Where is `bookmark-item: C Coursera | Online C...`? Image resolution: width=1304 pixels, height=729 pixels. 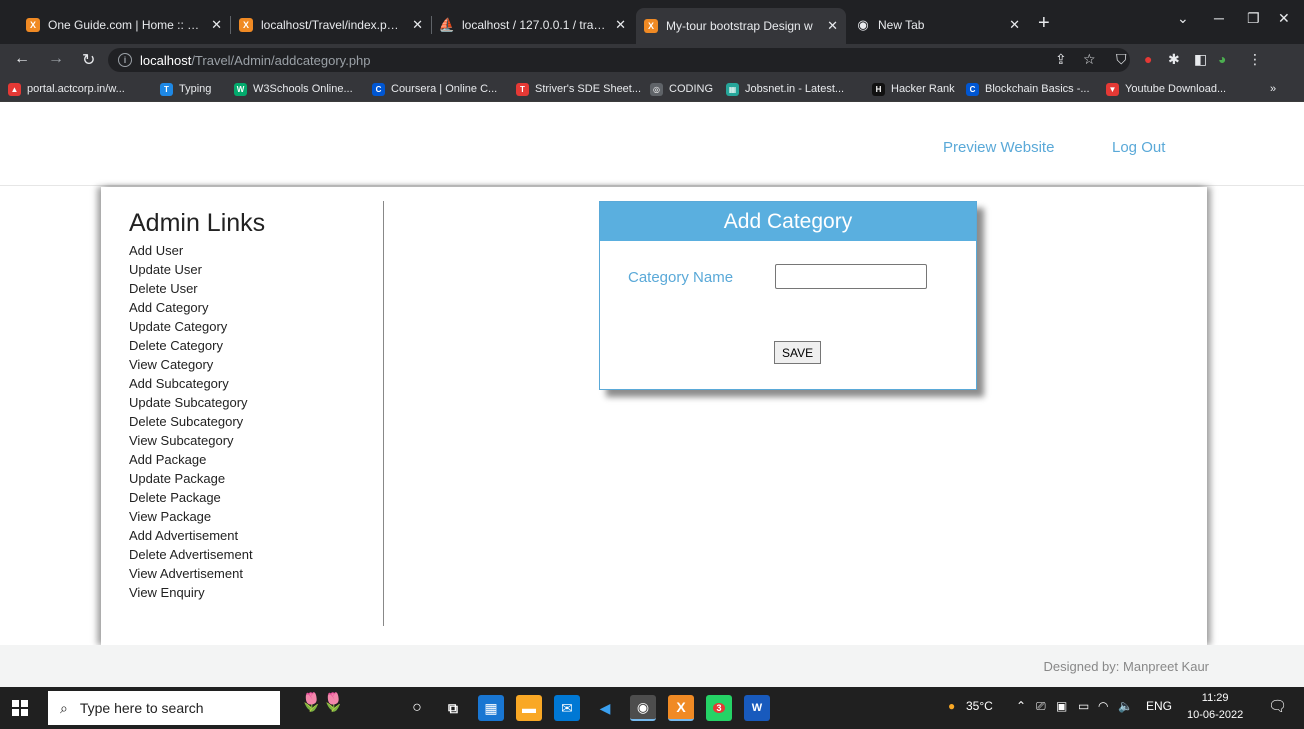 bookmark-item: C Coursera | Online C... is located at coordinates (434, 89).